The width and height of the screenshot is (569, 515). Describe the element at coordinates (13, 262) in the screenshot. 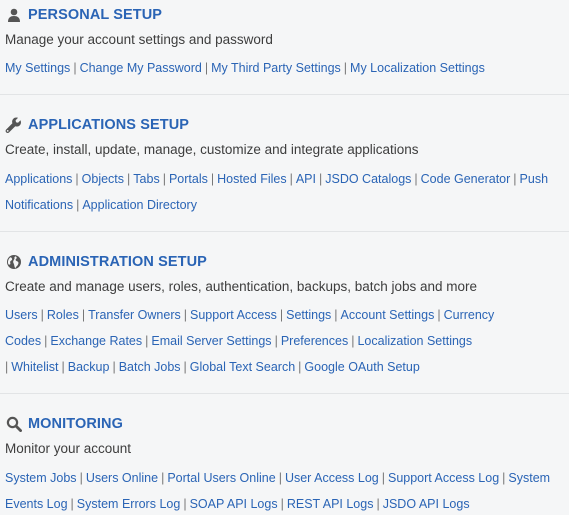

I see `globe-icon` at that location.